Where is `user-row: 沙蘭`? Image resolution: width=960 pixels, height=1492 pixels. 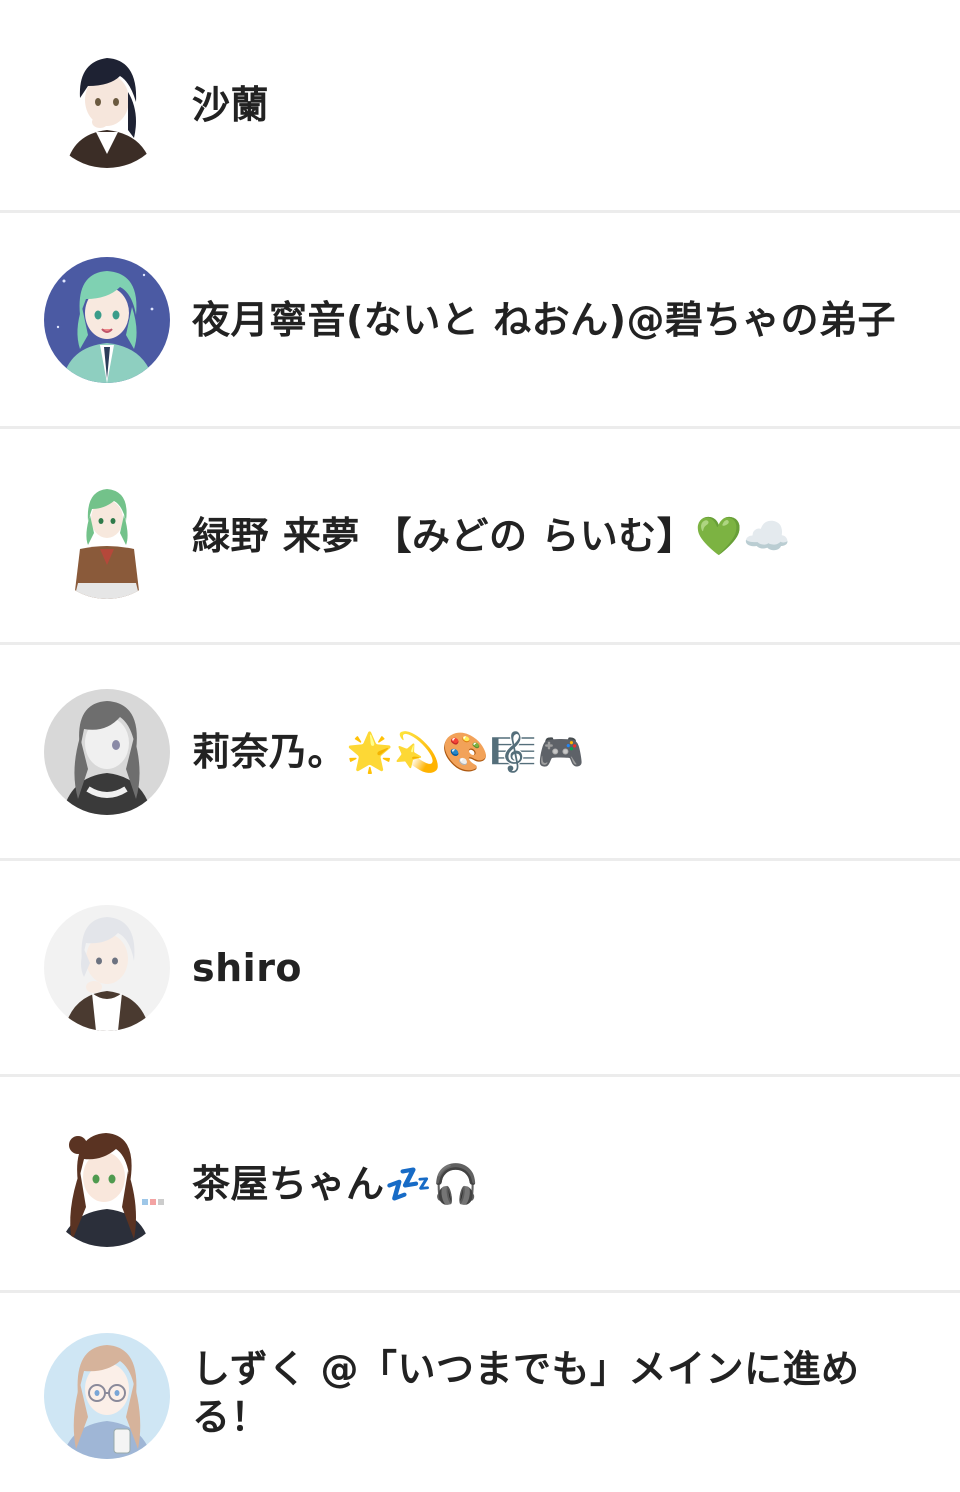
user-row: 沙蘭 is located at coordinates (480, 106).